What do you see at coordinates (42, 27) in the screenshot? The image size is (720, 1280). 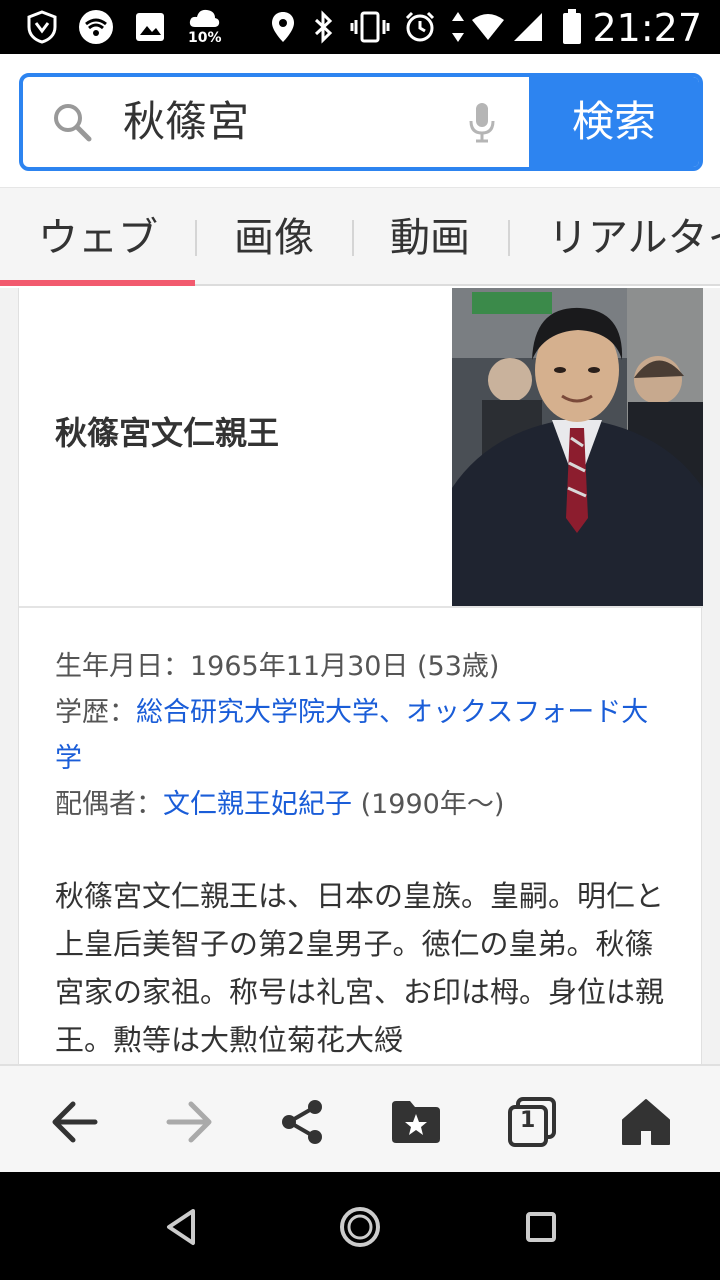 I see `shield-app-icon` at bounding box center [42, 27].